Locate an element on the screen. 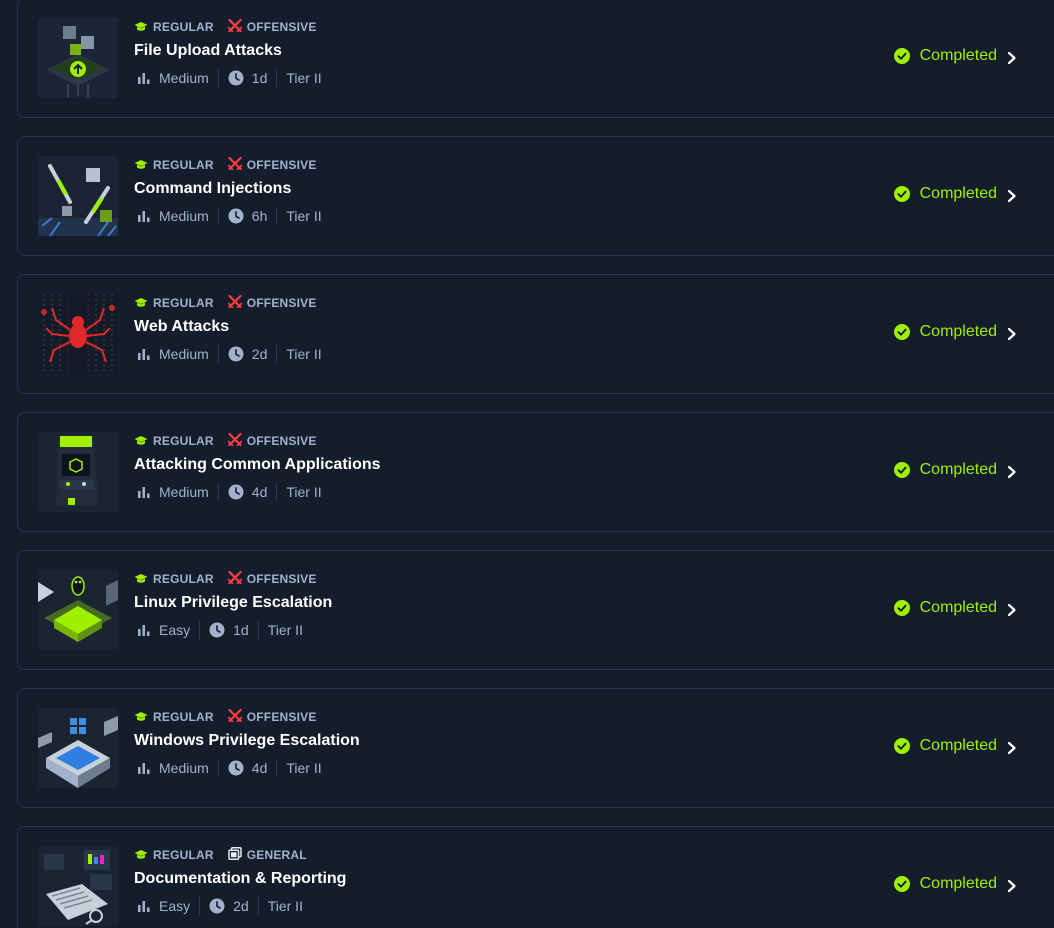 Image resolution: width=1054 pixels, height=928 pixels. duration: 6h is located at coordinates (248, 216).